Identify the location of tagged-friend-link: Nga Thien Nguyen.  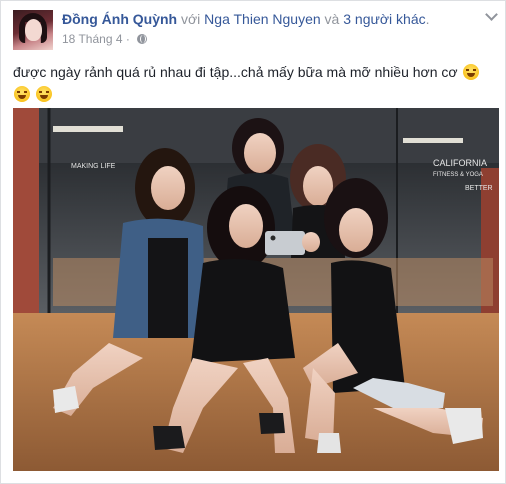
(262, 19).